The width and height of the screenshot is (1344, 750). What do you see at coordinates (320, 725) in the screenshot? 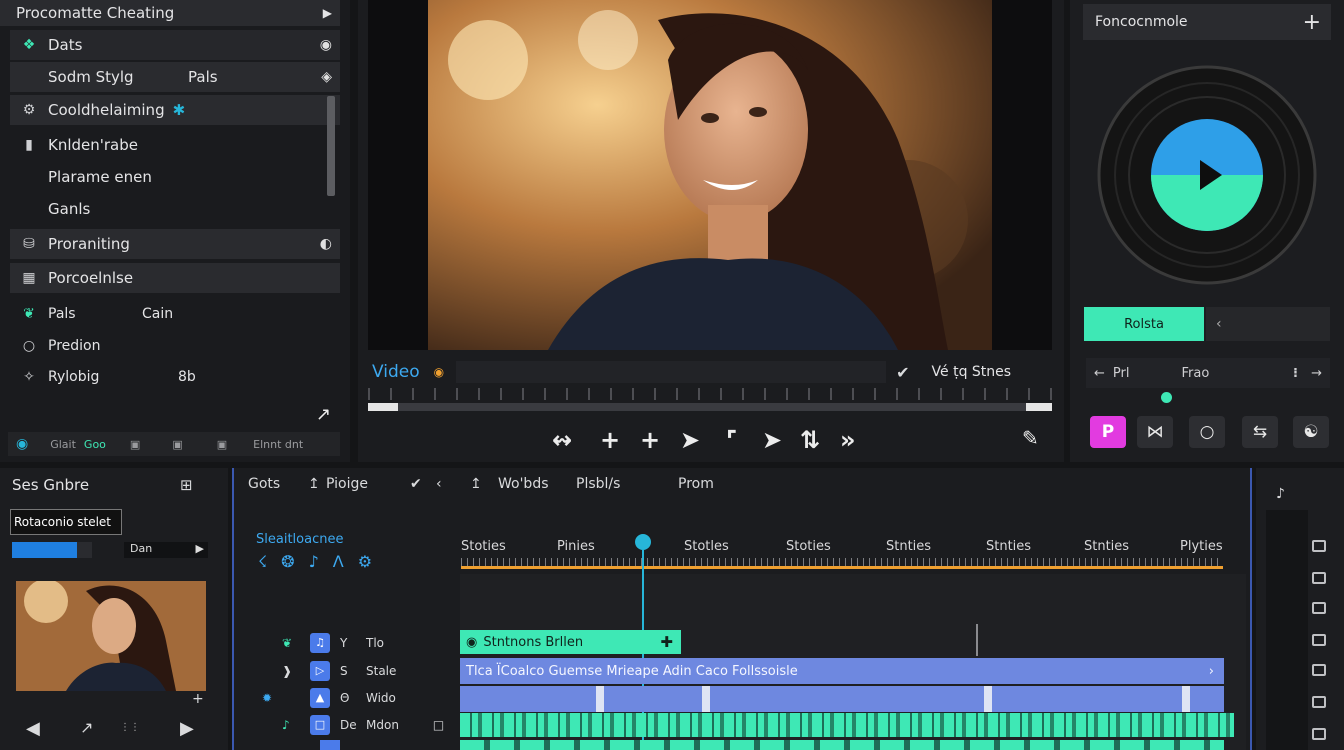
I see `track-lock-icon: □` at bounding box center [320, 725].